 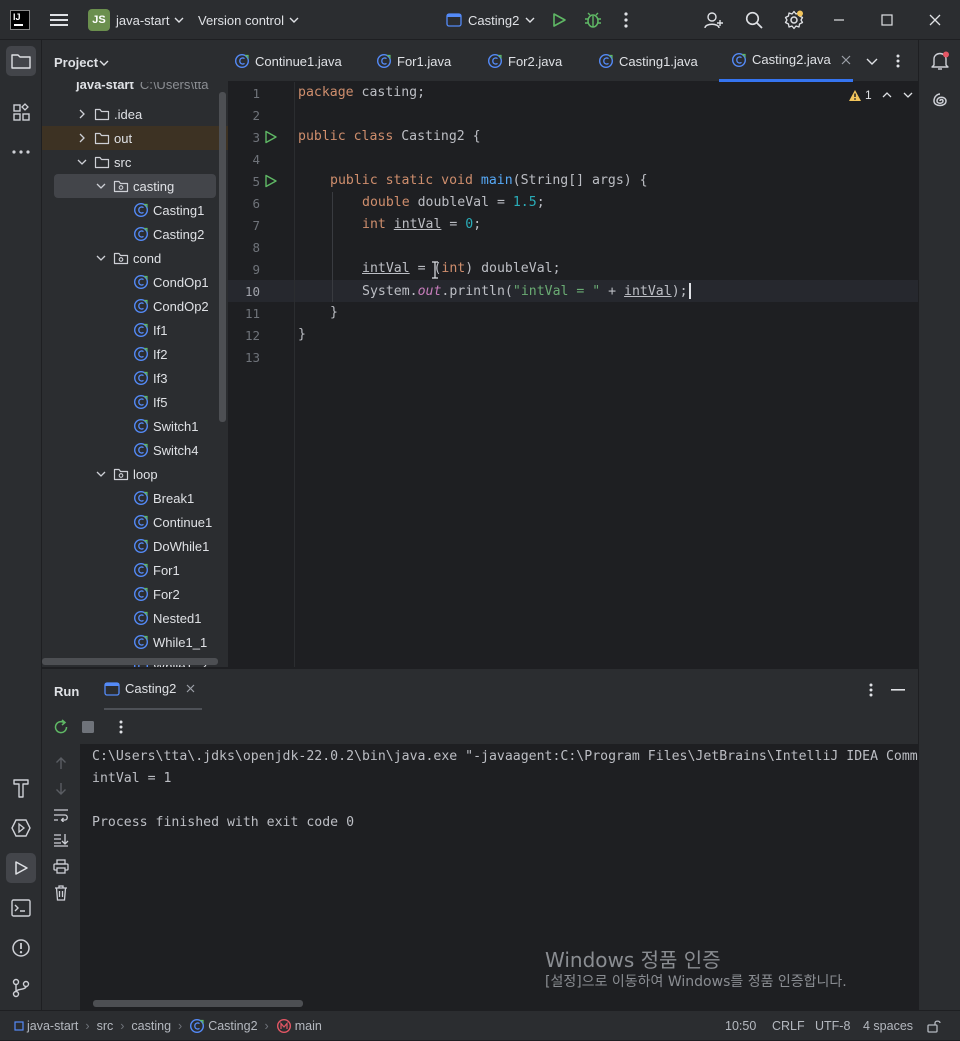 I want to click on tree-item: For2, so click(x=135, y=594).